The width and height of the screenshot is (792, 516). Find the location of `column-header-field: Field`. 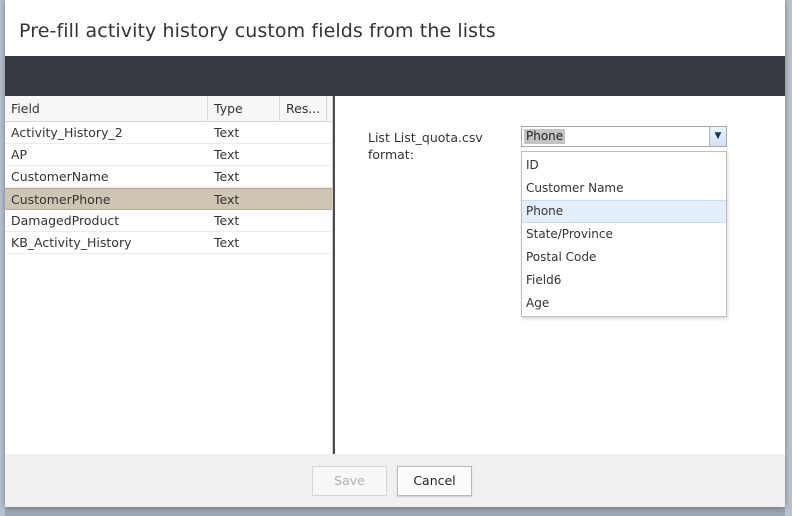

column-header-field: Field is located at coordinates (106, 109).